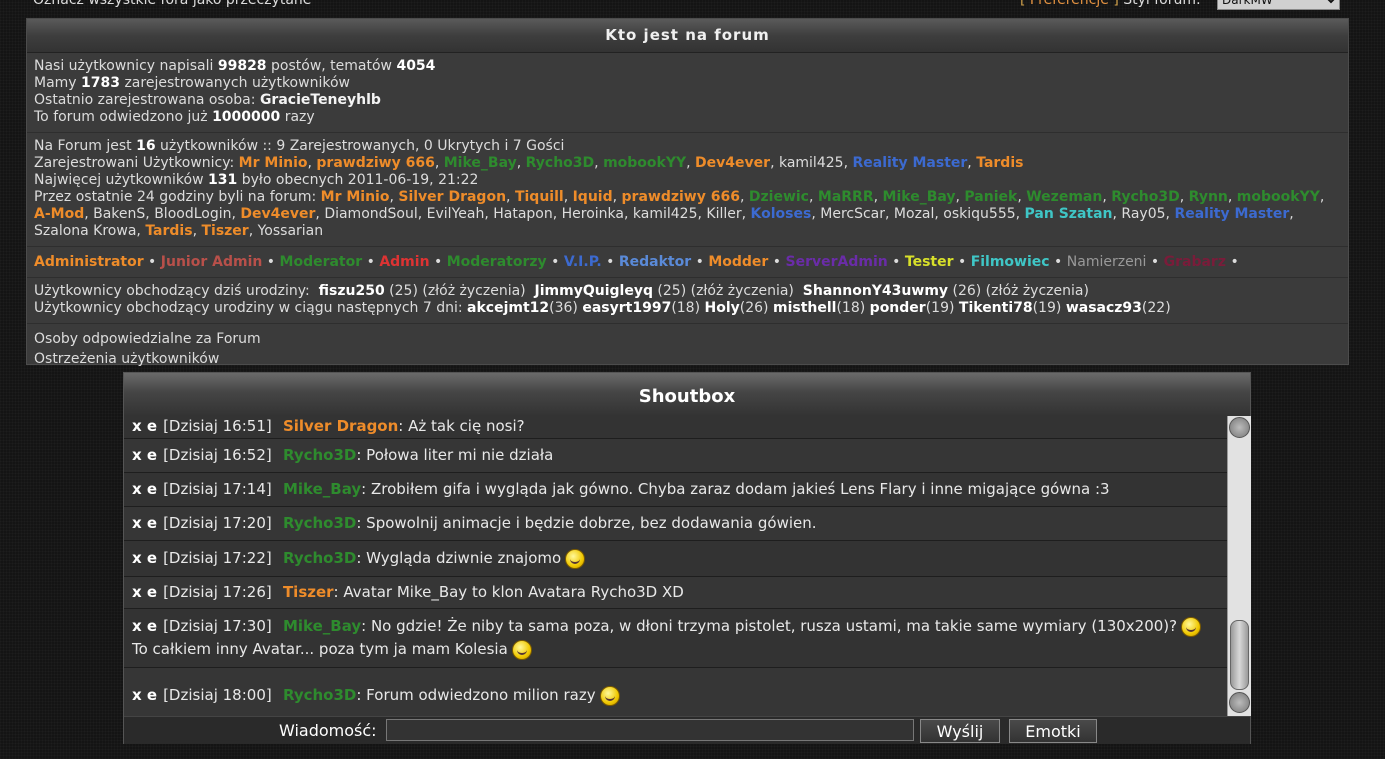  Describe the element at coordinates (321, 262) in the screenshot. I see `group-link: Moderator` at that location.